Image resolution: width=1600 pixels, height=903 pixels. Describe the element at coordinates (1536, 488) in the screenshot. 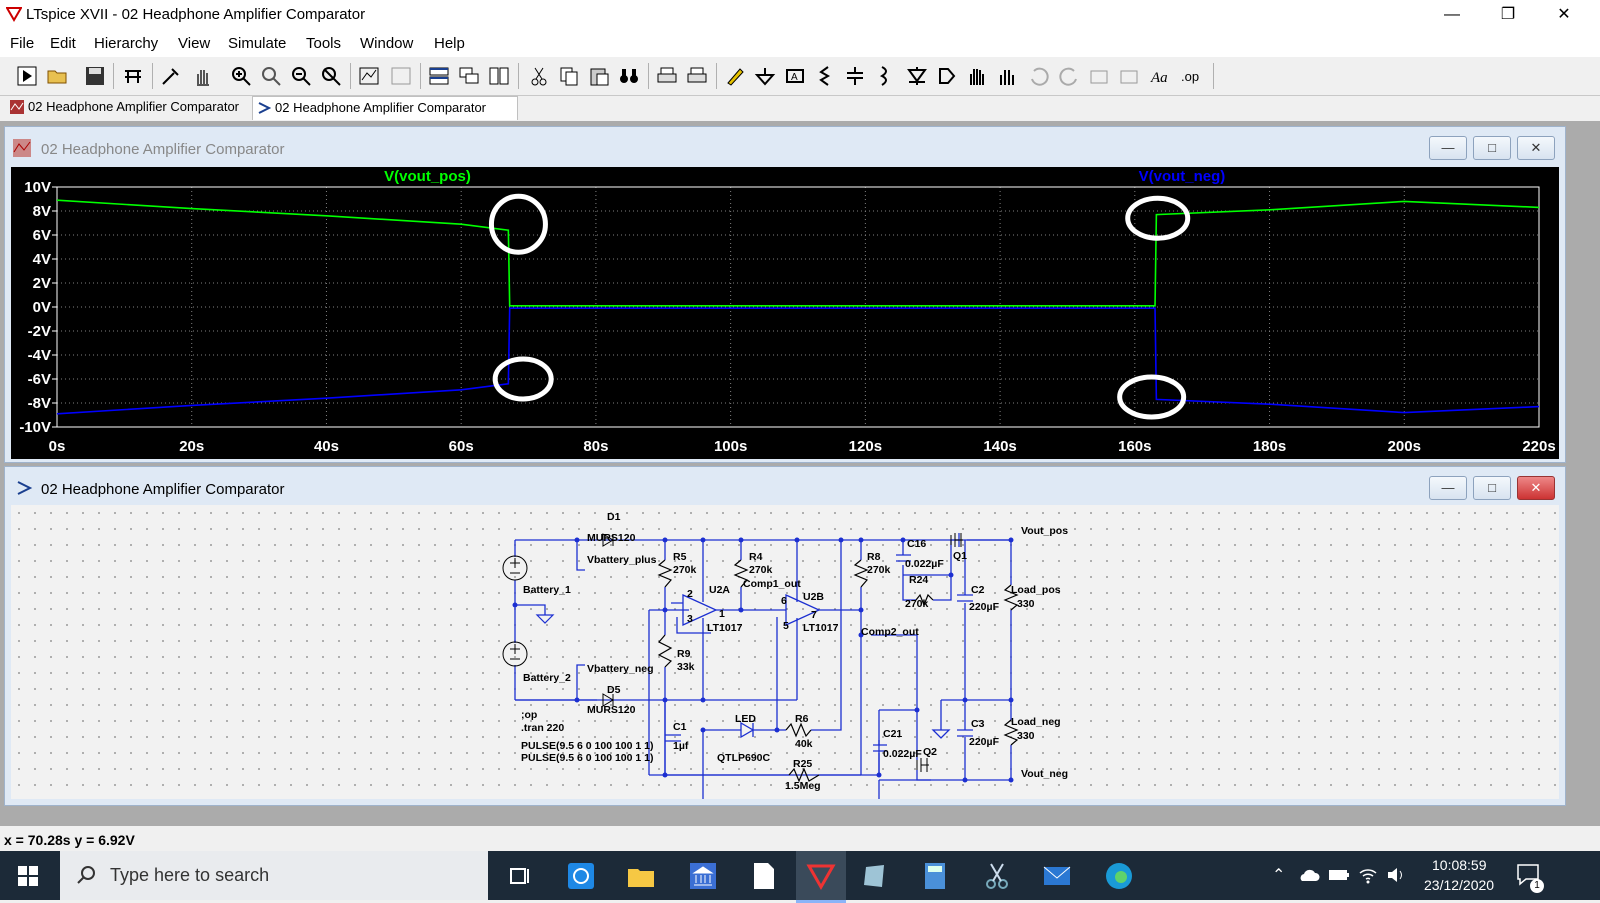

I see `schematic-close-button: ✕` at that location.